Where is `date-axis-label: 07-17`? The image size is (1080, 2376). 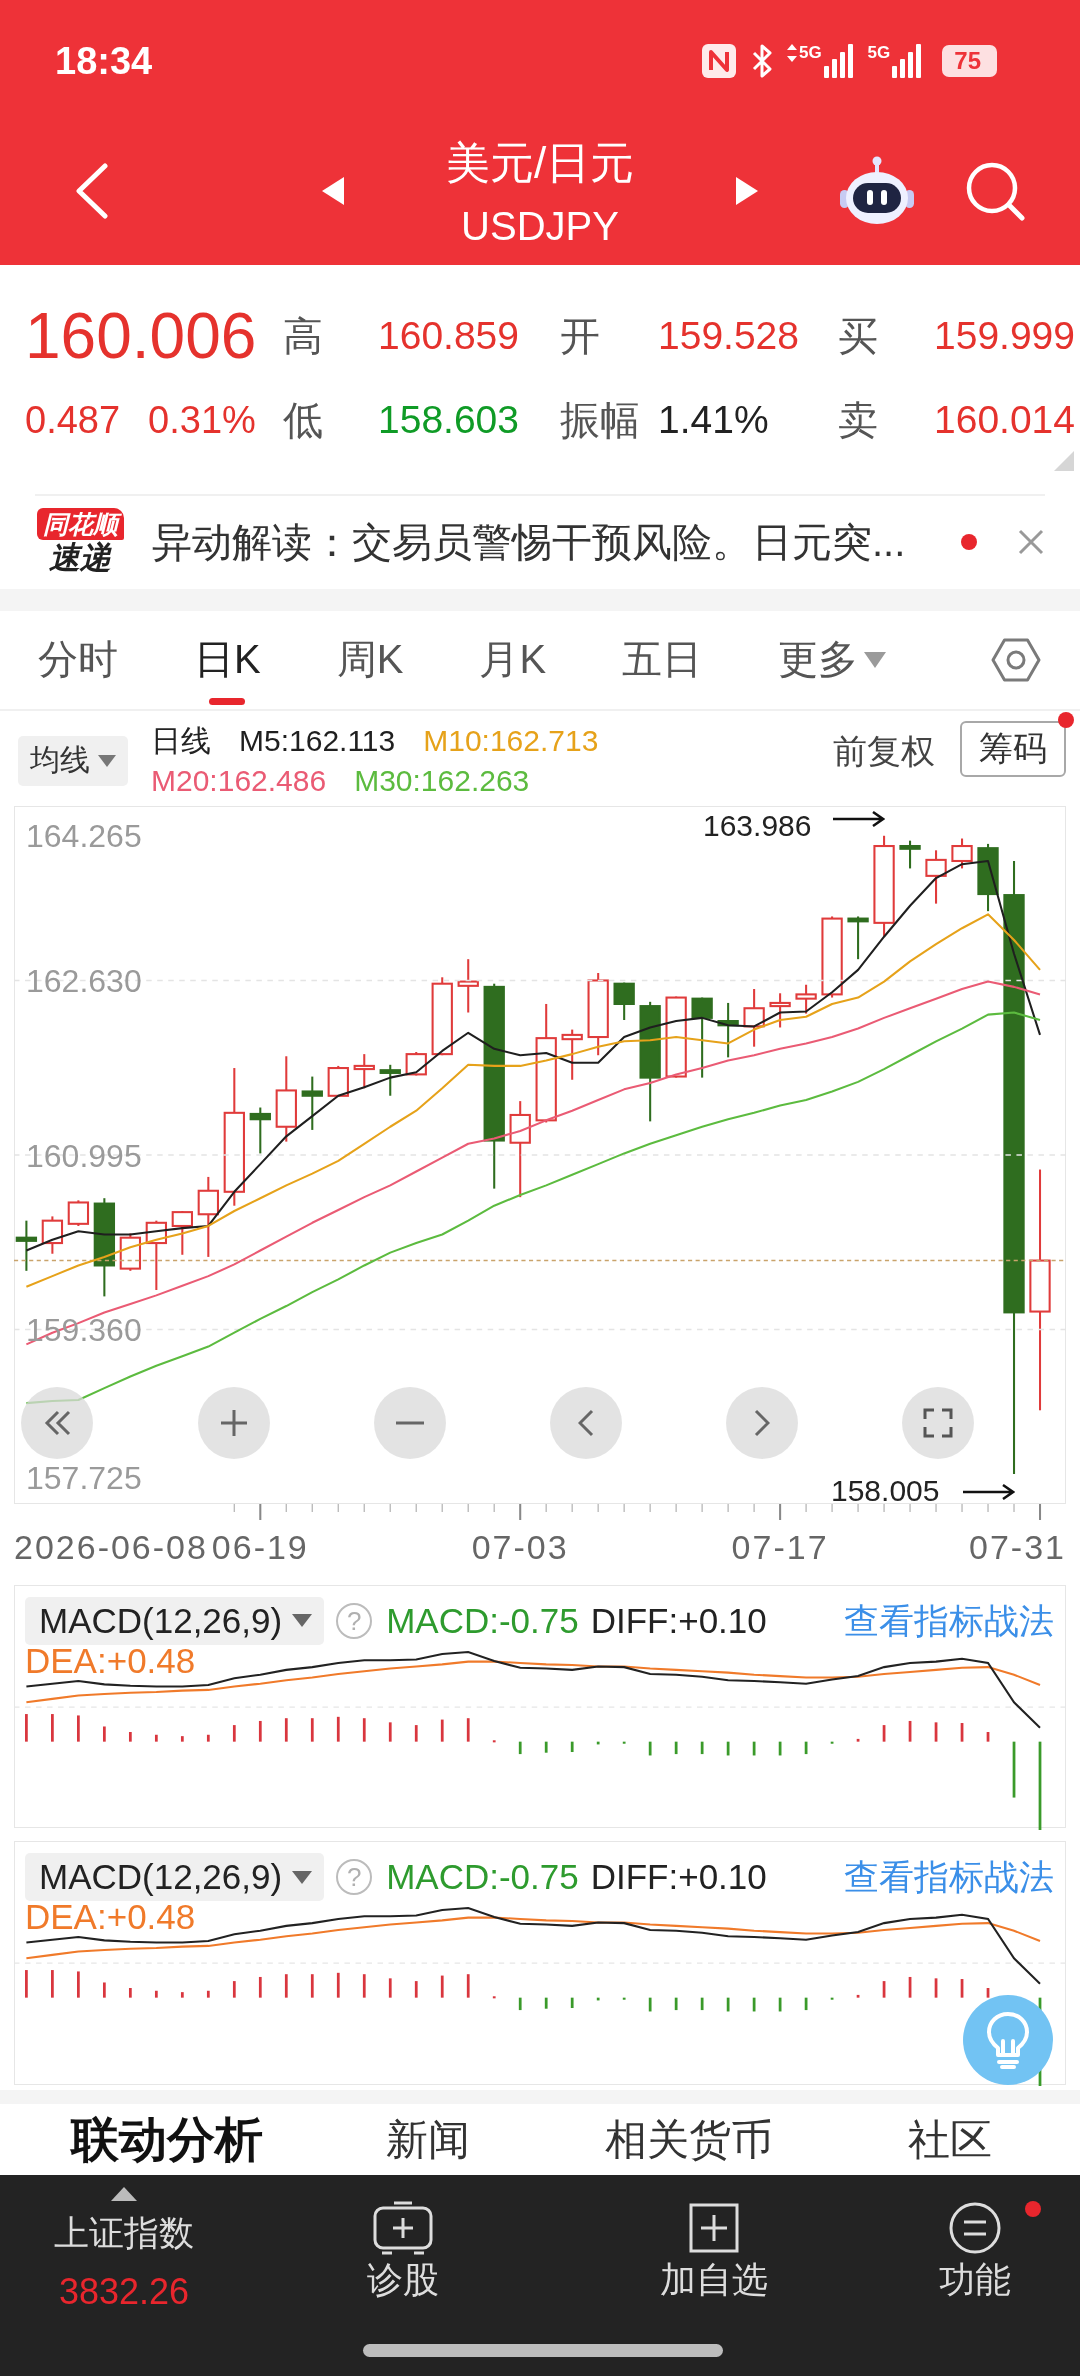 date-axis-label: 07-17 is located at coordinates (780, 1546).